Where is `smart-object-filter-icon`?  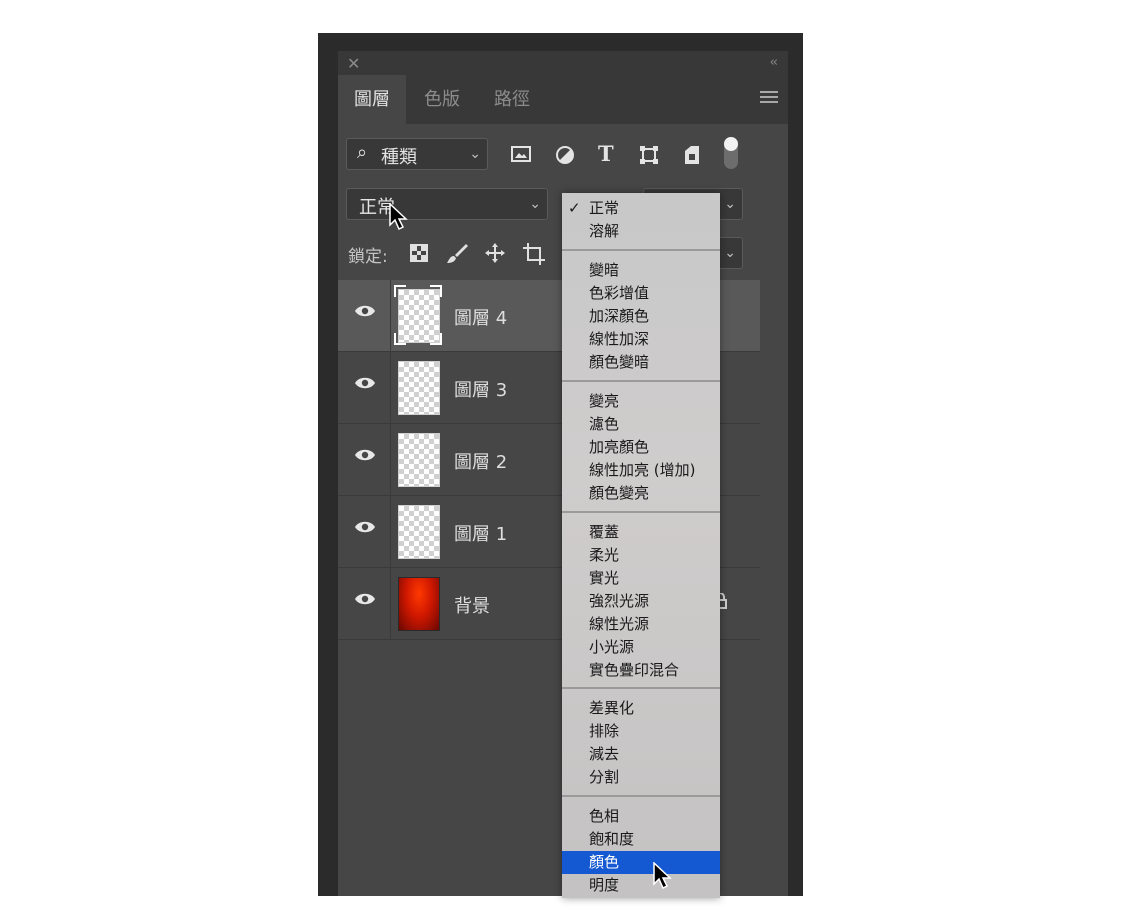
smart-object-filter-icon is located at coordinates (692, 155).